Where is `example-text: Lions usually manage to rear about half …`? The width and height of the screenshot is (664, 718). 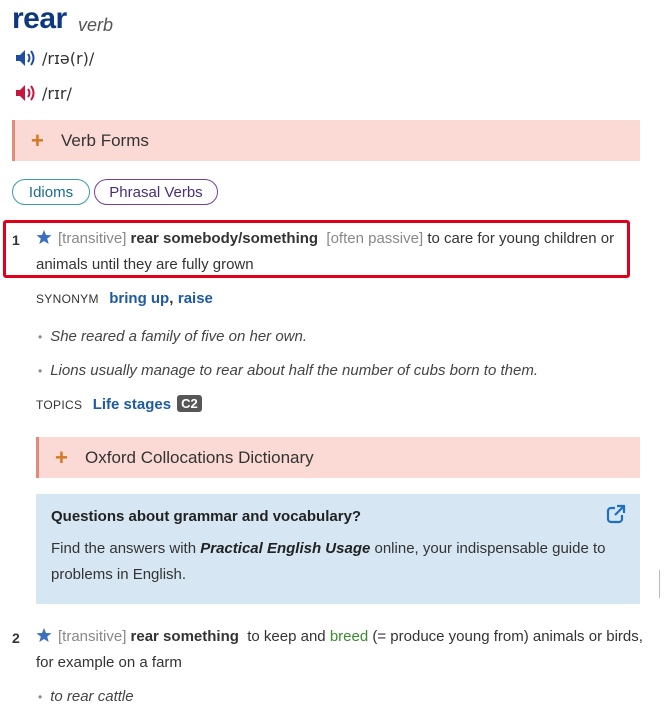
example-text: Lions usually manage to rear about half … is located at coordinates (294, 370).